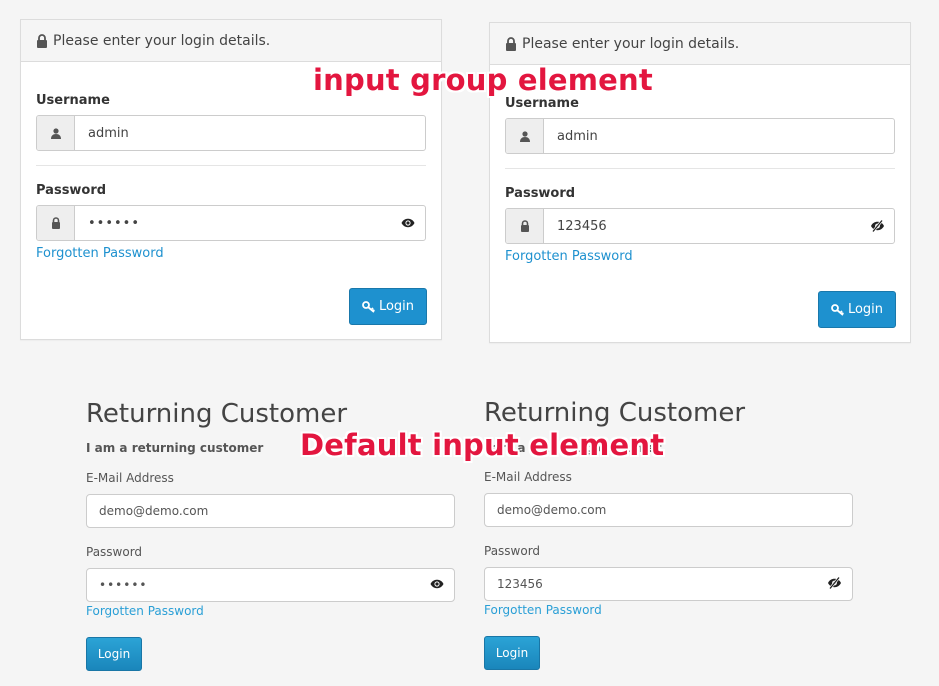  What do you see at coordinates (483, 80) in the screenshot?
I see `annotation-input-group: input group element` at bounding box center [483, 80].